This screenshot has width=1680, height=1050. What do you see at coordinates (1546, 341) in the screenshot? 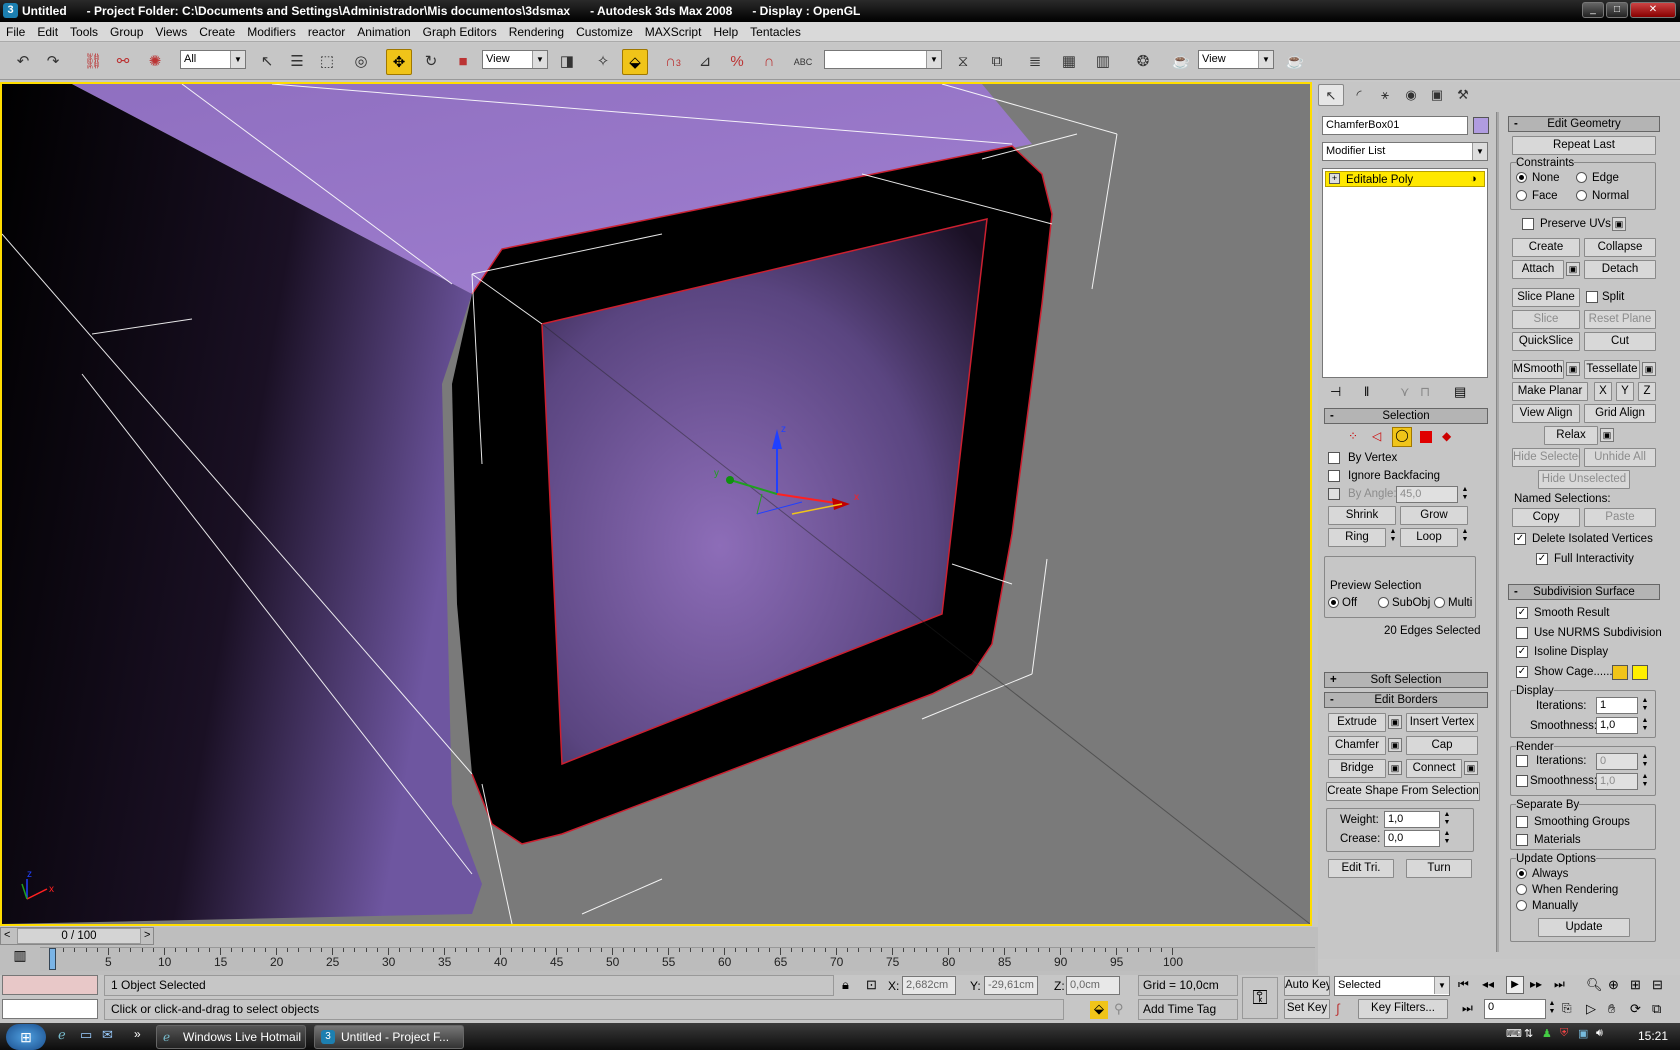
I see `quickslice-button: QuickSlice` at bounding box center [1546, 341].